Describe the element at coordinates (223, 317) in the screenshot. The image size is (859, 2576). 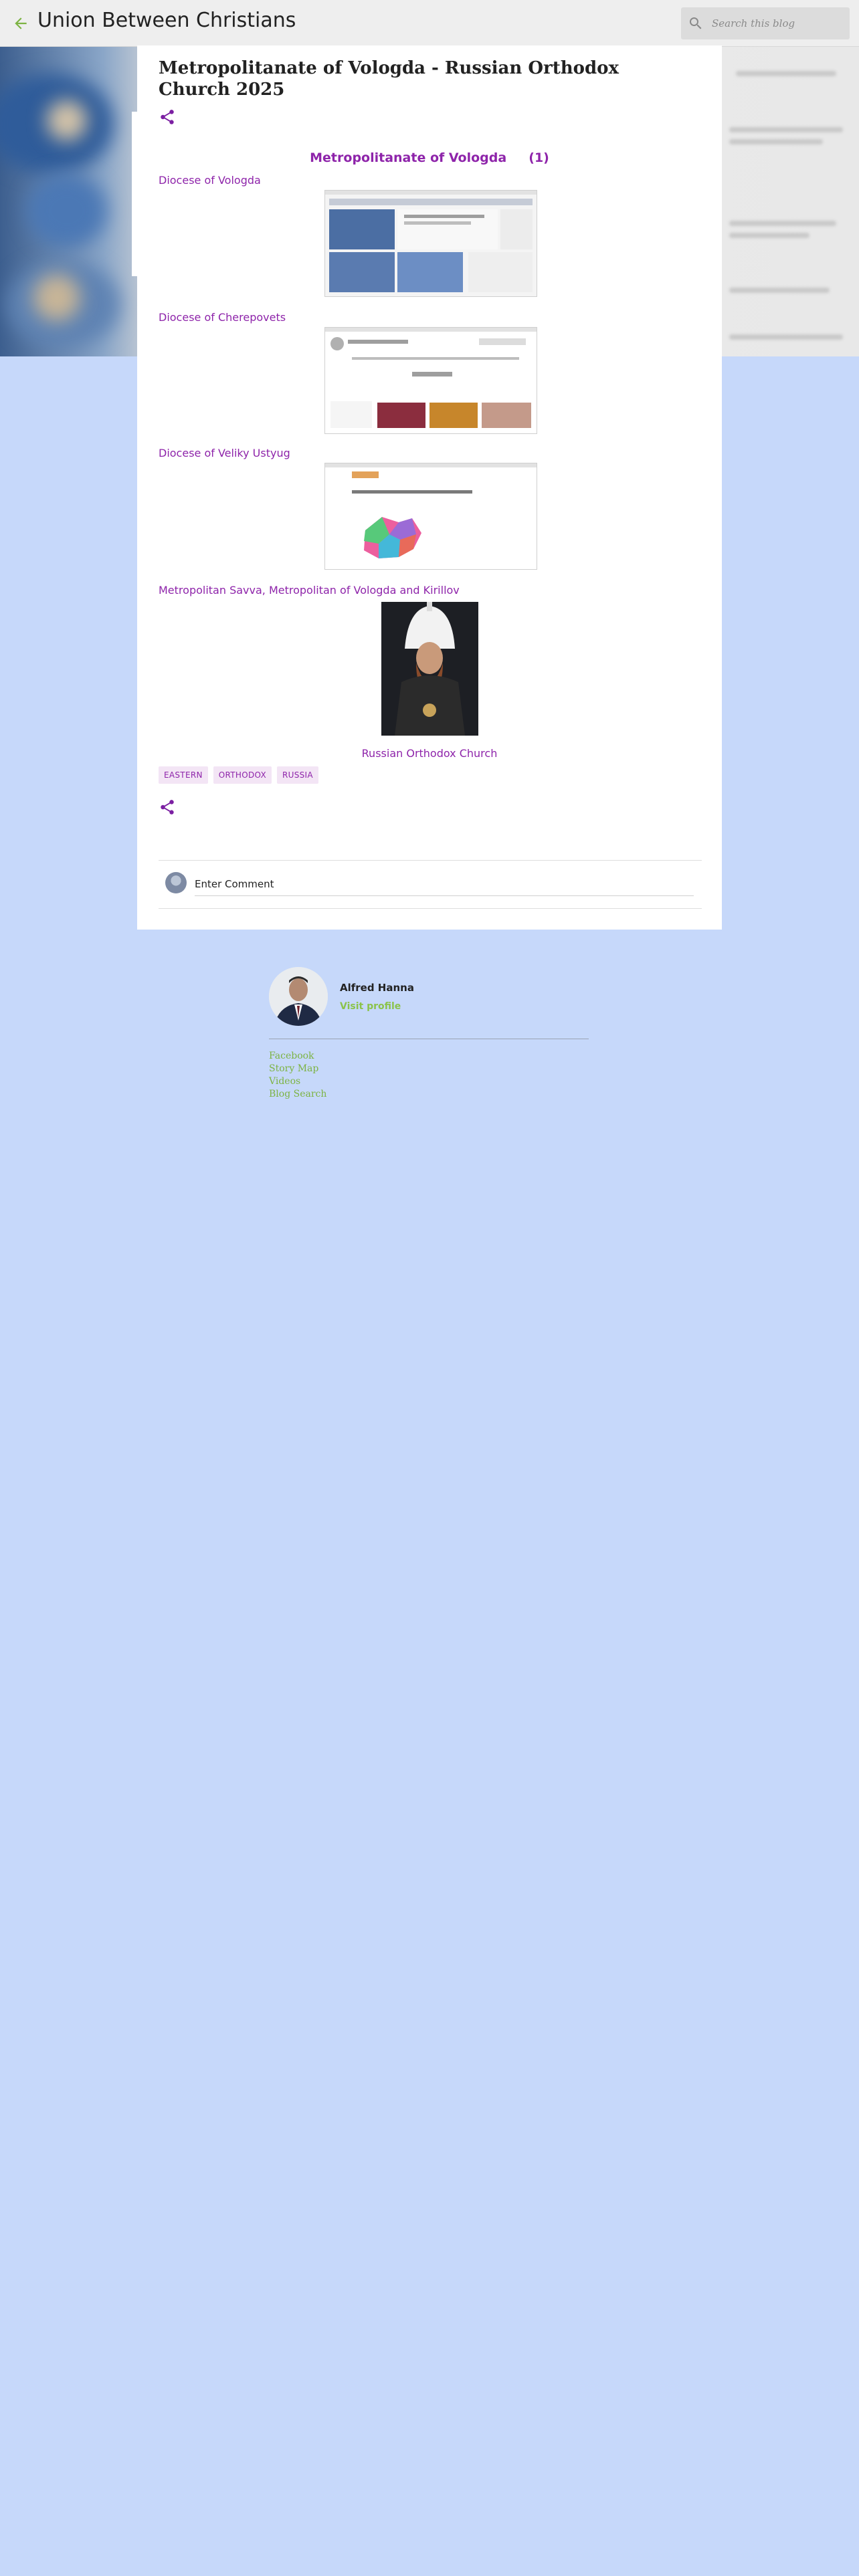
I see `link-diocese-cherepovets: Diocese of Cherepovets` at that location.